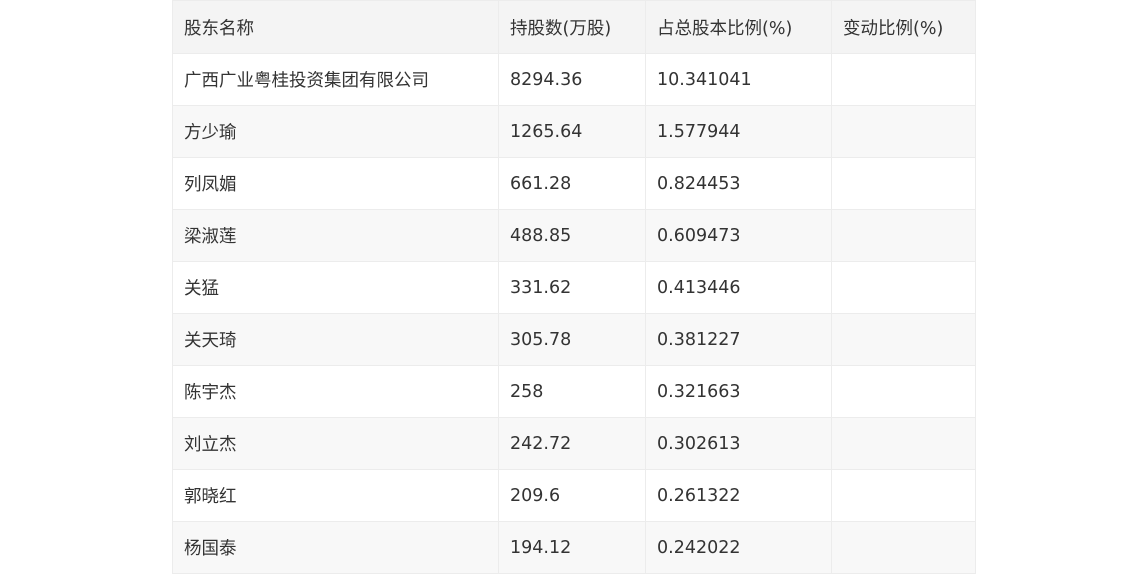  What do you see at coordinates (335, 547) in the screenshot?
I see `cell-shareholder-name: 杨国泰` at bounding box center [335, 547].